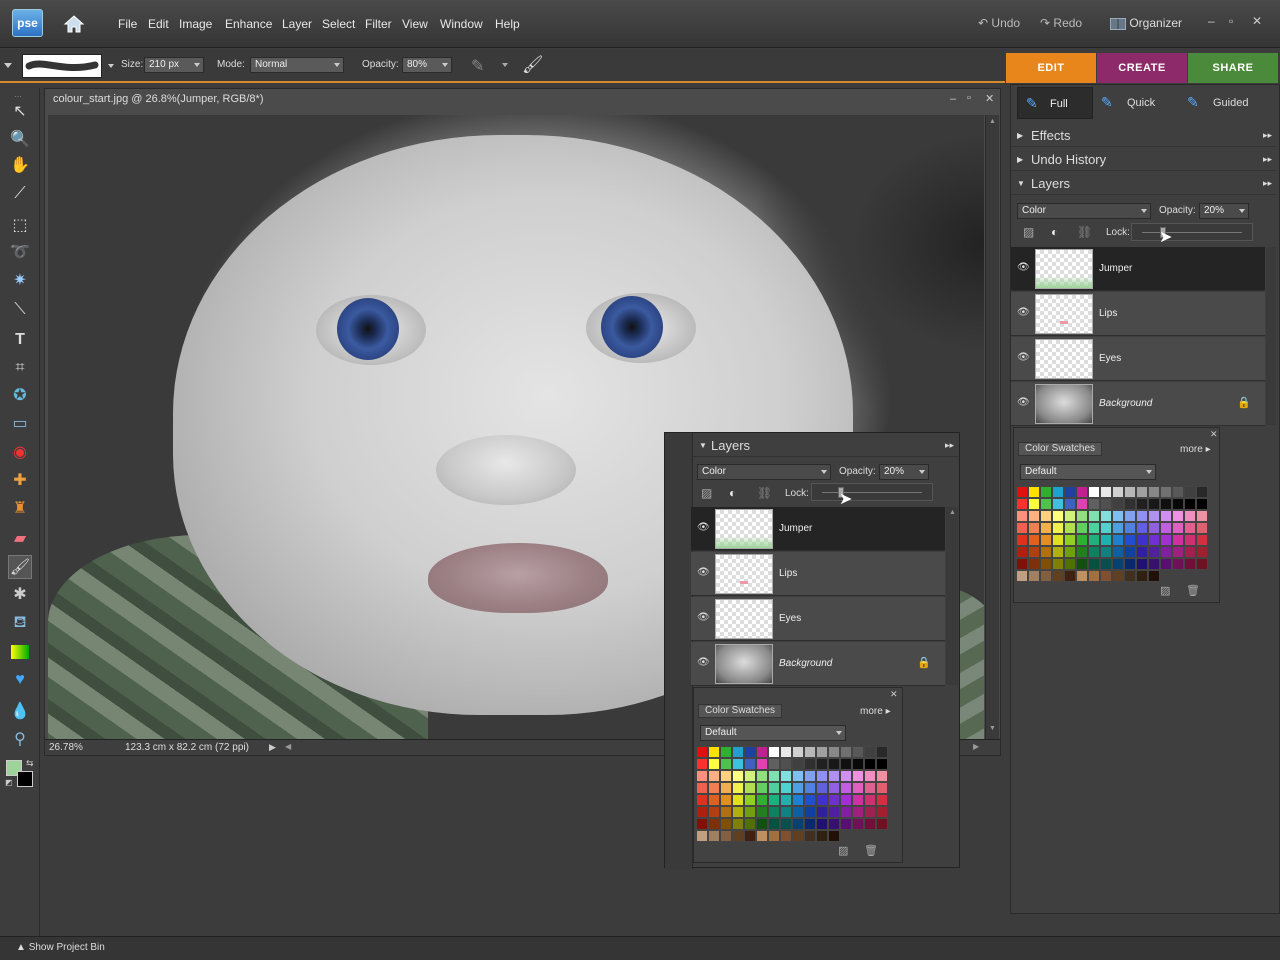 This screenshot has height=960, width=1280. Describe the element at coordinates (338, 24) in the screenshot. I see `menu-select: Select` at that location.